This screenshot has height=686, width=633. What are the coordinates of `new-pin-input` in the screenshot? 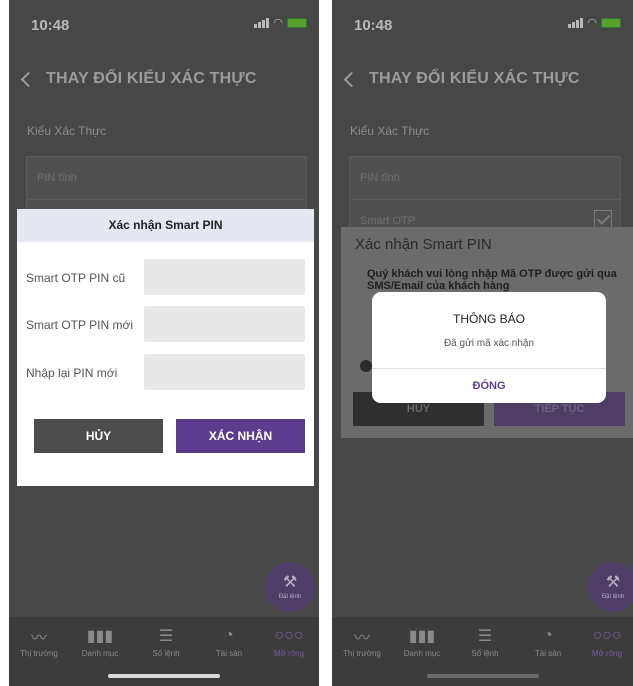 It's located at (224, 324).